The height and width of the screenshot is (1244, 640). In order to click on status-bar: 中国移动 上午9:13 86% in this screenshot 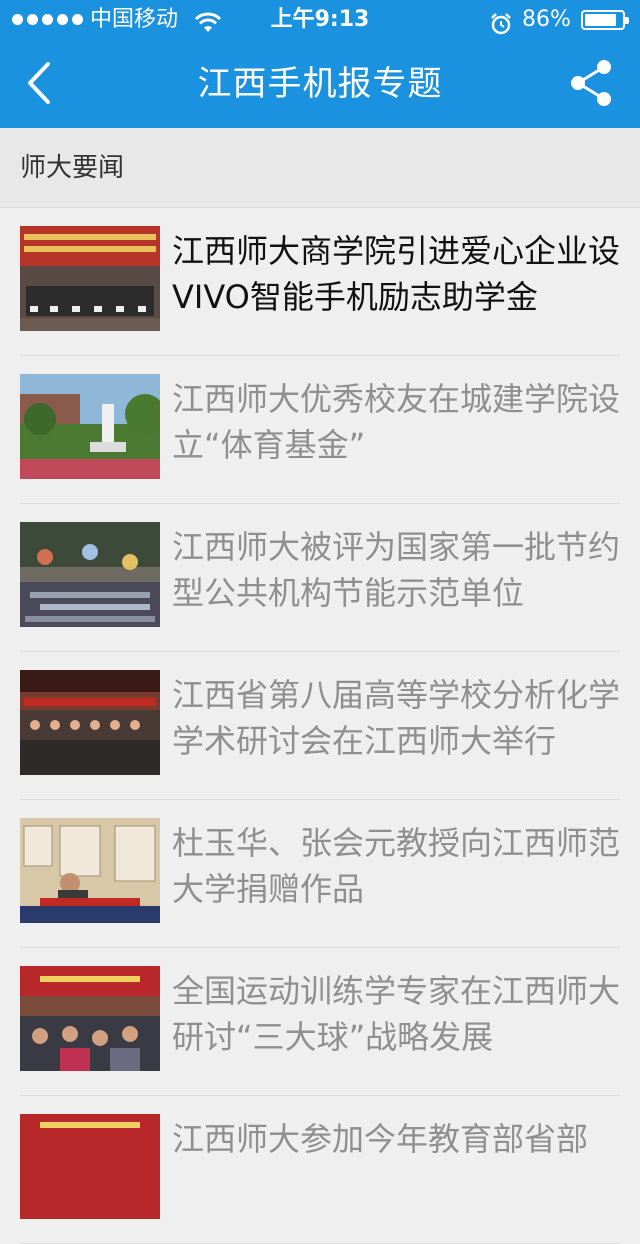, I will do `click(320, 20)`.